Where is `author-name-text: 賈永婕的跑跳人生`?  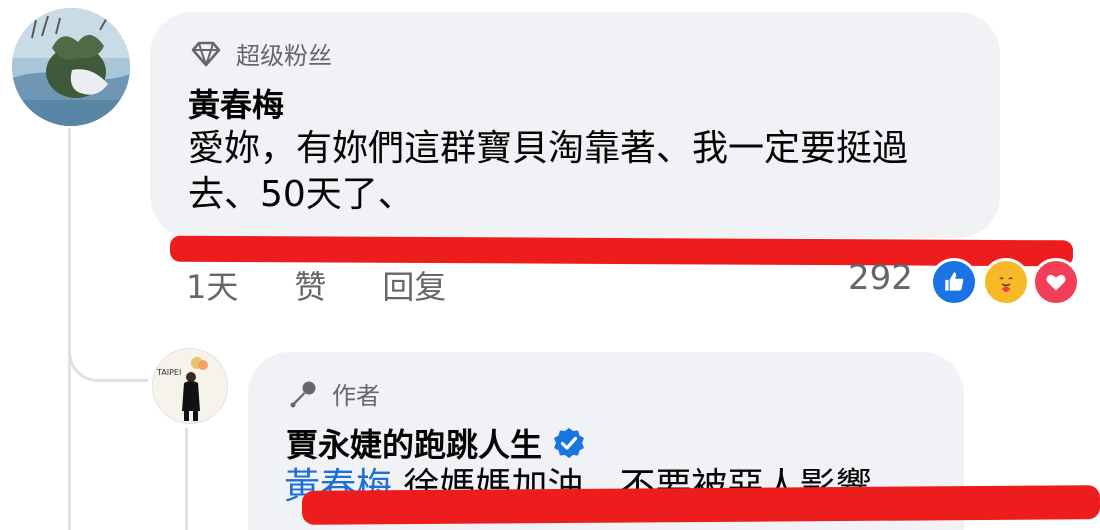 author-name-text: 賈永婕的跑跳人生 is located at coordinates (414, 445).